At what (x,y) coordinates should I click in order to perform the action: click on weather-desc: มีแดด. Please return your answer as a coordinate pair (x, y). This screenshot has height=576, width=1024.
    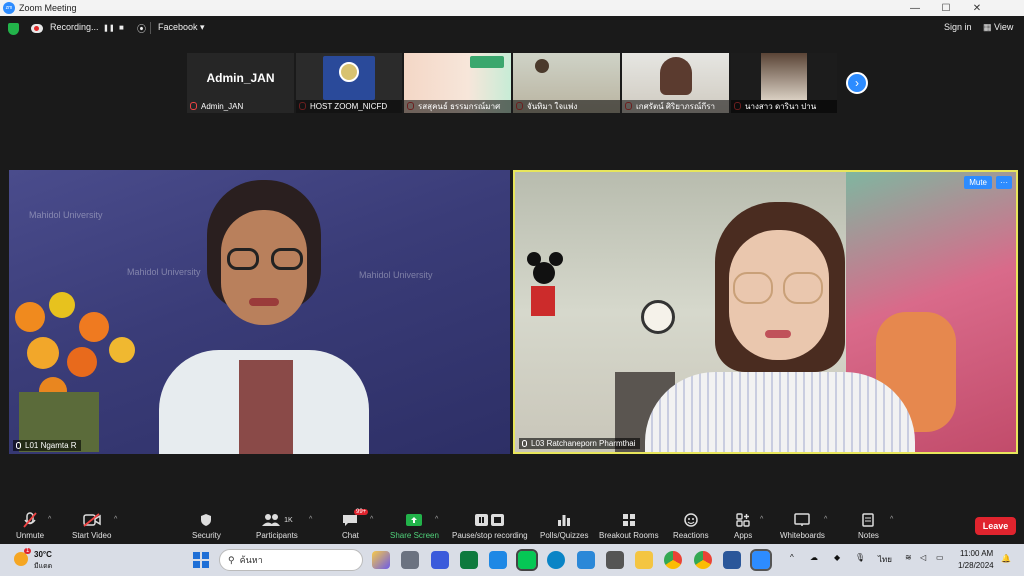
    Looking at the image, I should click on (43, 566).